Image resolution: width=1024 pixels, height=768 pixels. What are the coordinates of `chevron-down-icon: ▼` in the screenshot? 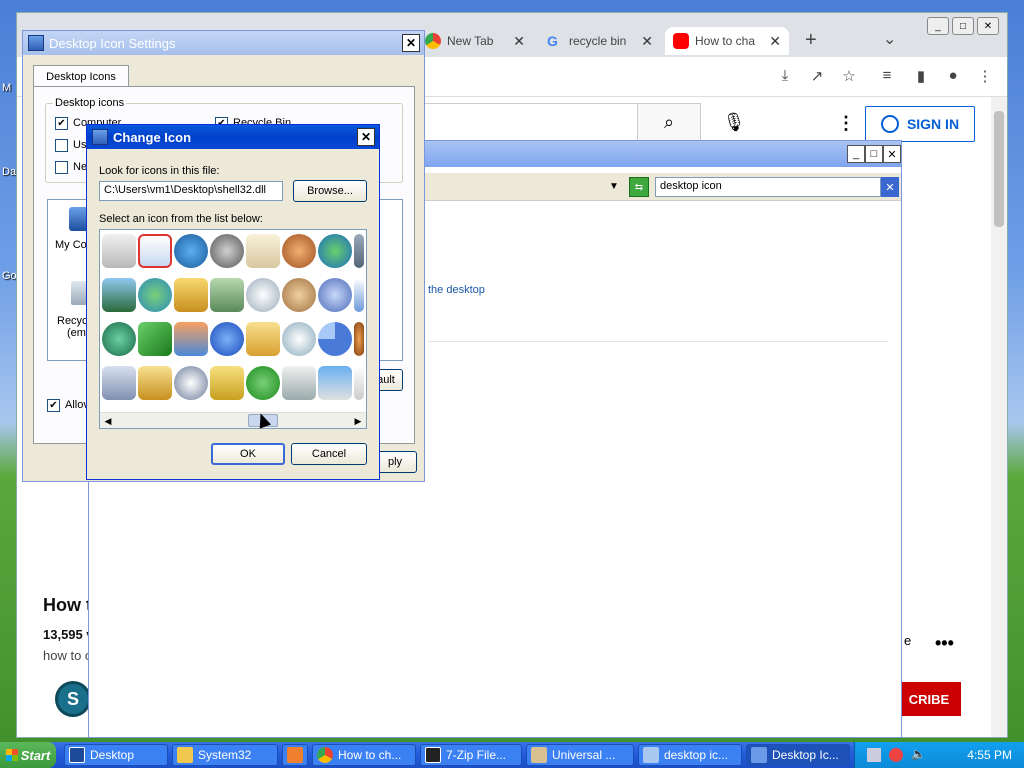 It's located at (614, 186).